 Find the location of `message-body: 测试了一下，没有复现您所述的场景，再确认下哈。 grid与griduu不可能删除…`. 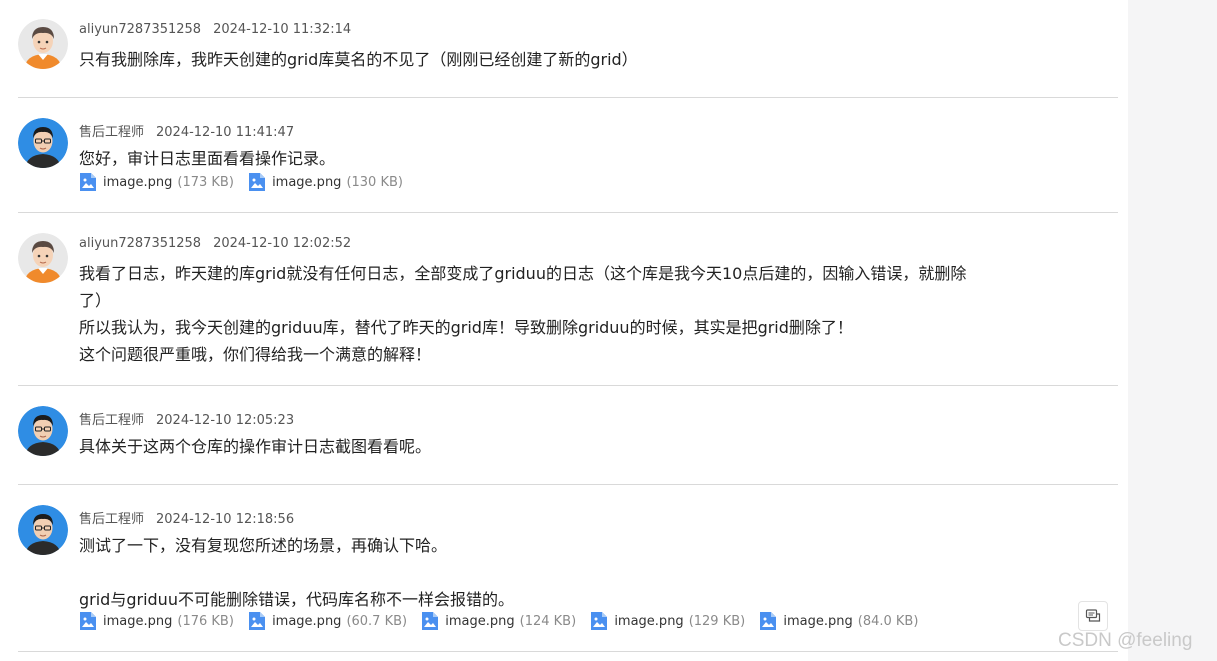

message-body: 测试了一下，没有复现您所述的场景，再确认下哈。 grid与griduu不可能删除… is located at coordinates (564, 572).